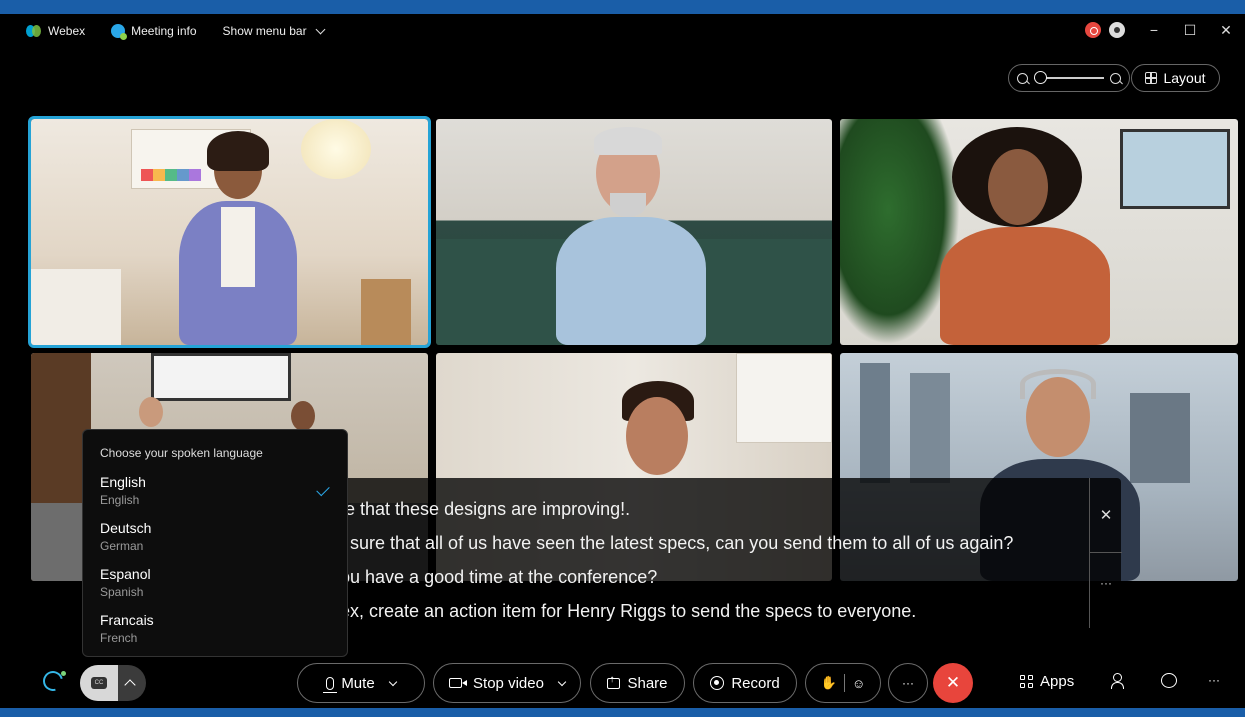 Image resolution: width=1245 pixels, height=717 pixels. I want to click on record-button: Record, so click(745, 683).